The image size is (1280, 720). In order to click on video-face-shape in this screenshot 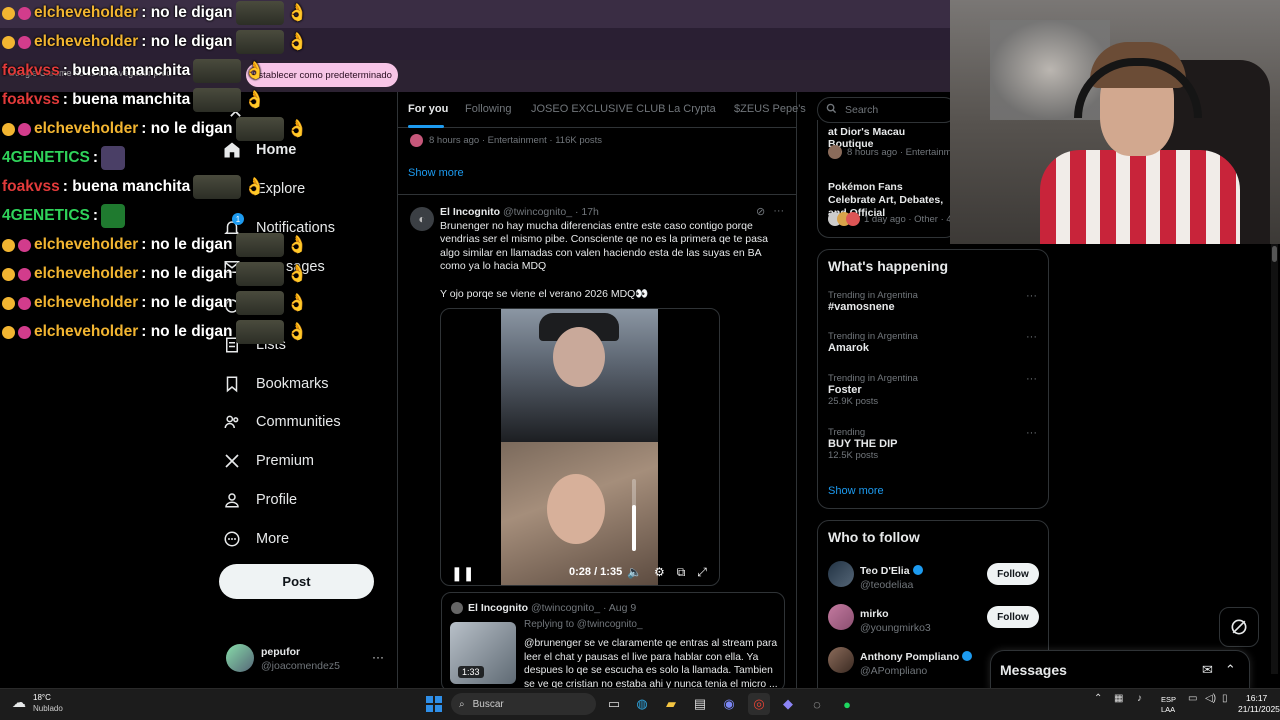, I will do `click(576, 509)`.